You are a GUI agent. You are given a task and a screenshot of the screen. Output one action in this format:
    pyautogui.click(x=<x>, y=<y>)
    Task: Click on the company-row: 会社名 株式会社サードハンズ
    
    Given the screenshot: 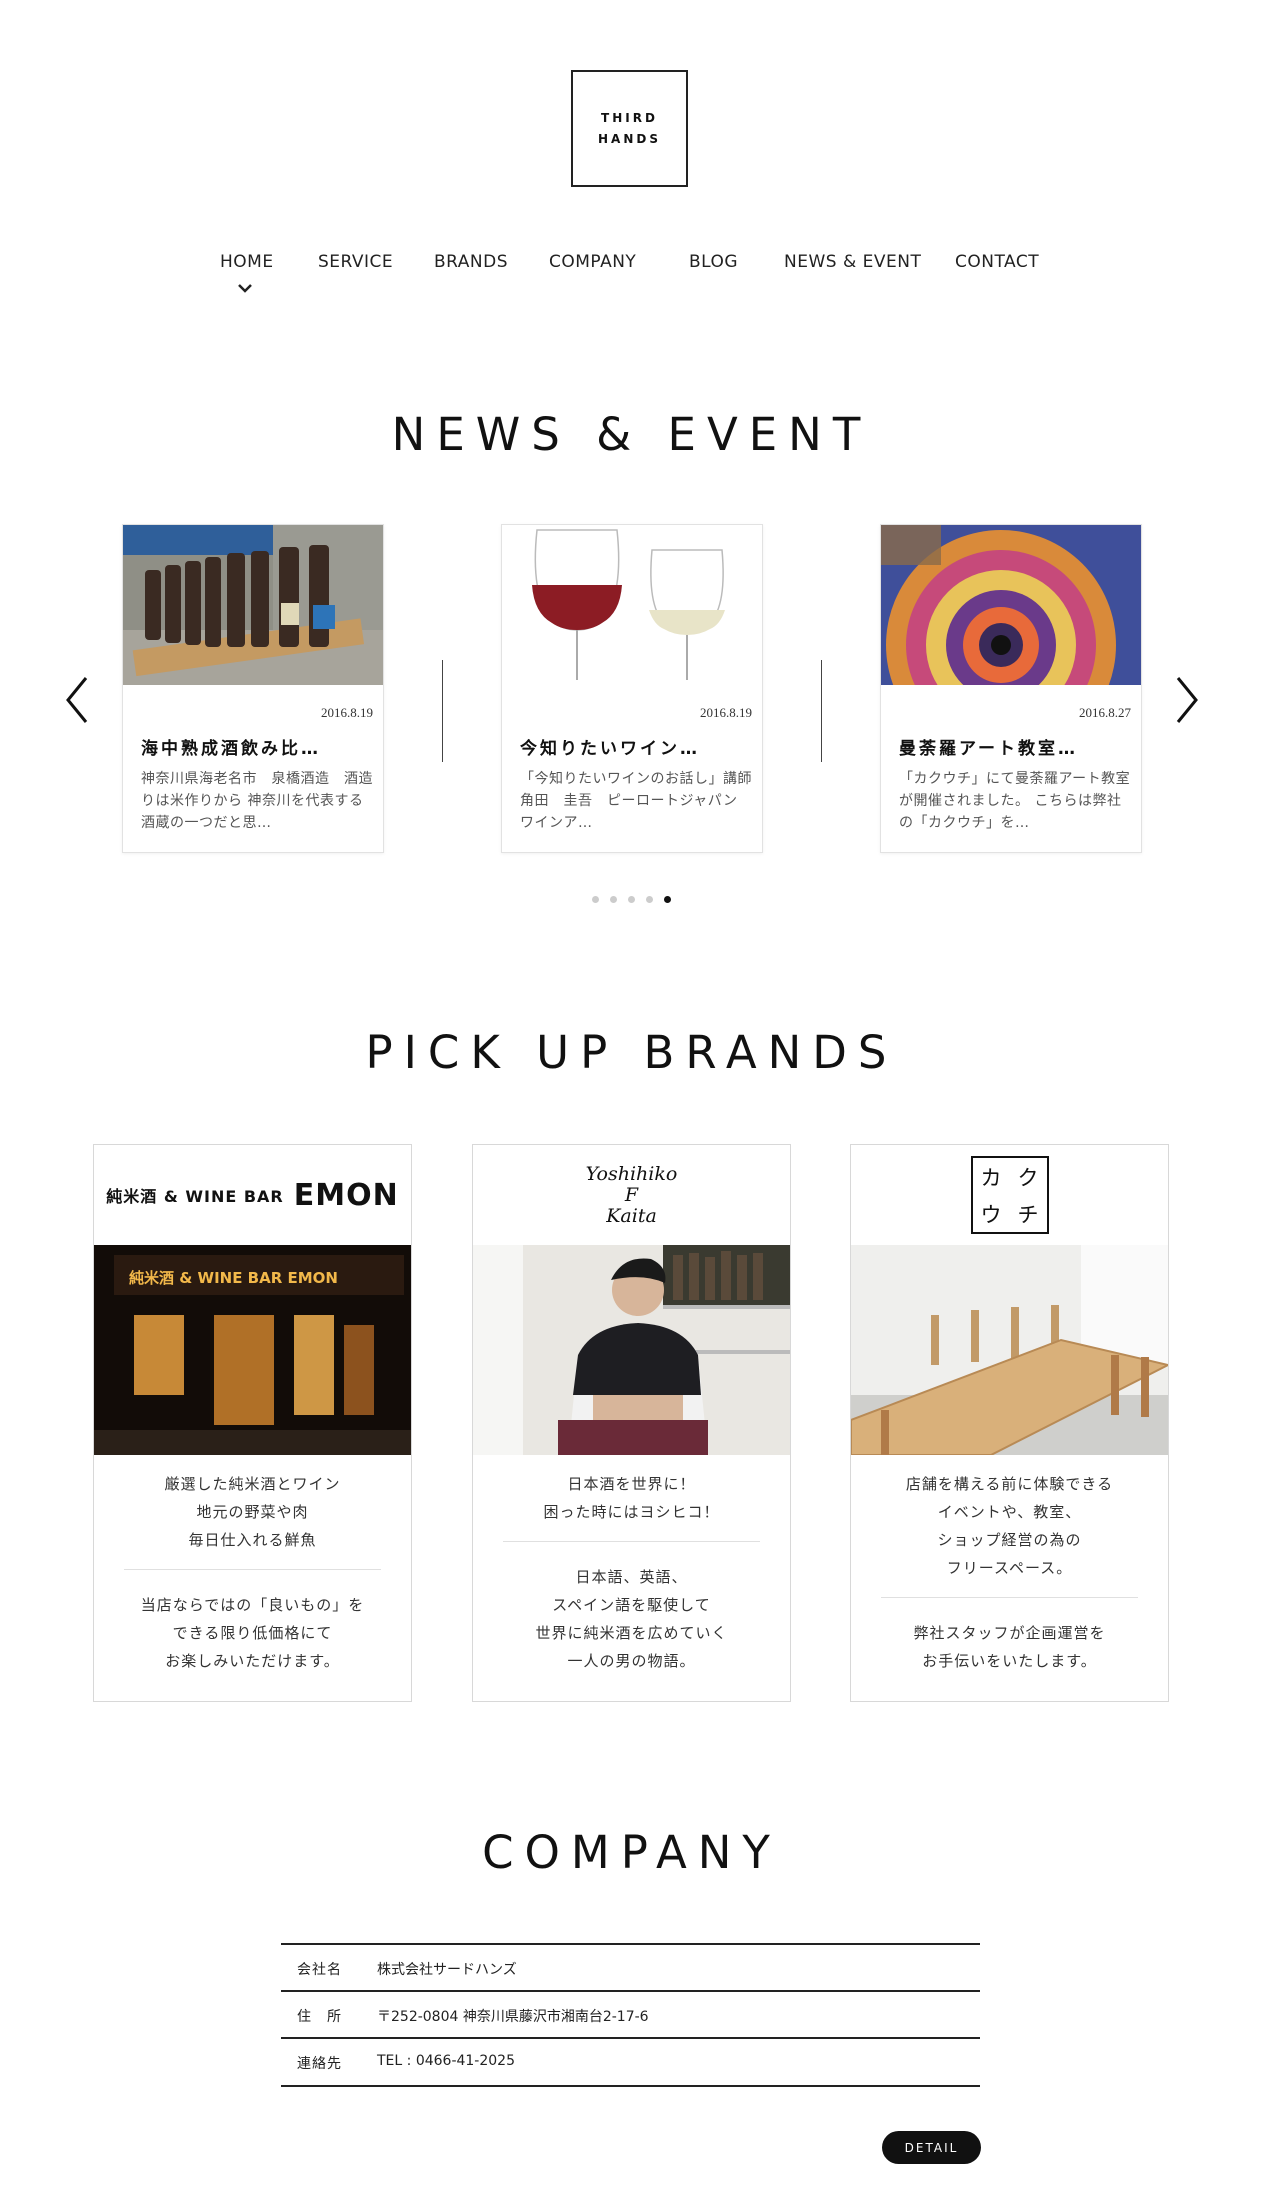 What is the action you would take?
    pyautogui.click(x=630, y=1966)
    